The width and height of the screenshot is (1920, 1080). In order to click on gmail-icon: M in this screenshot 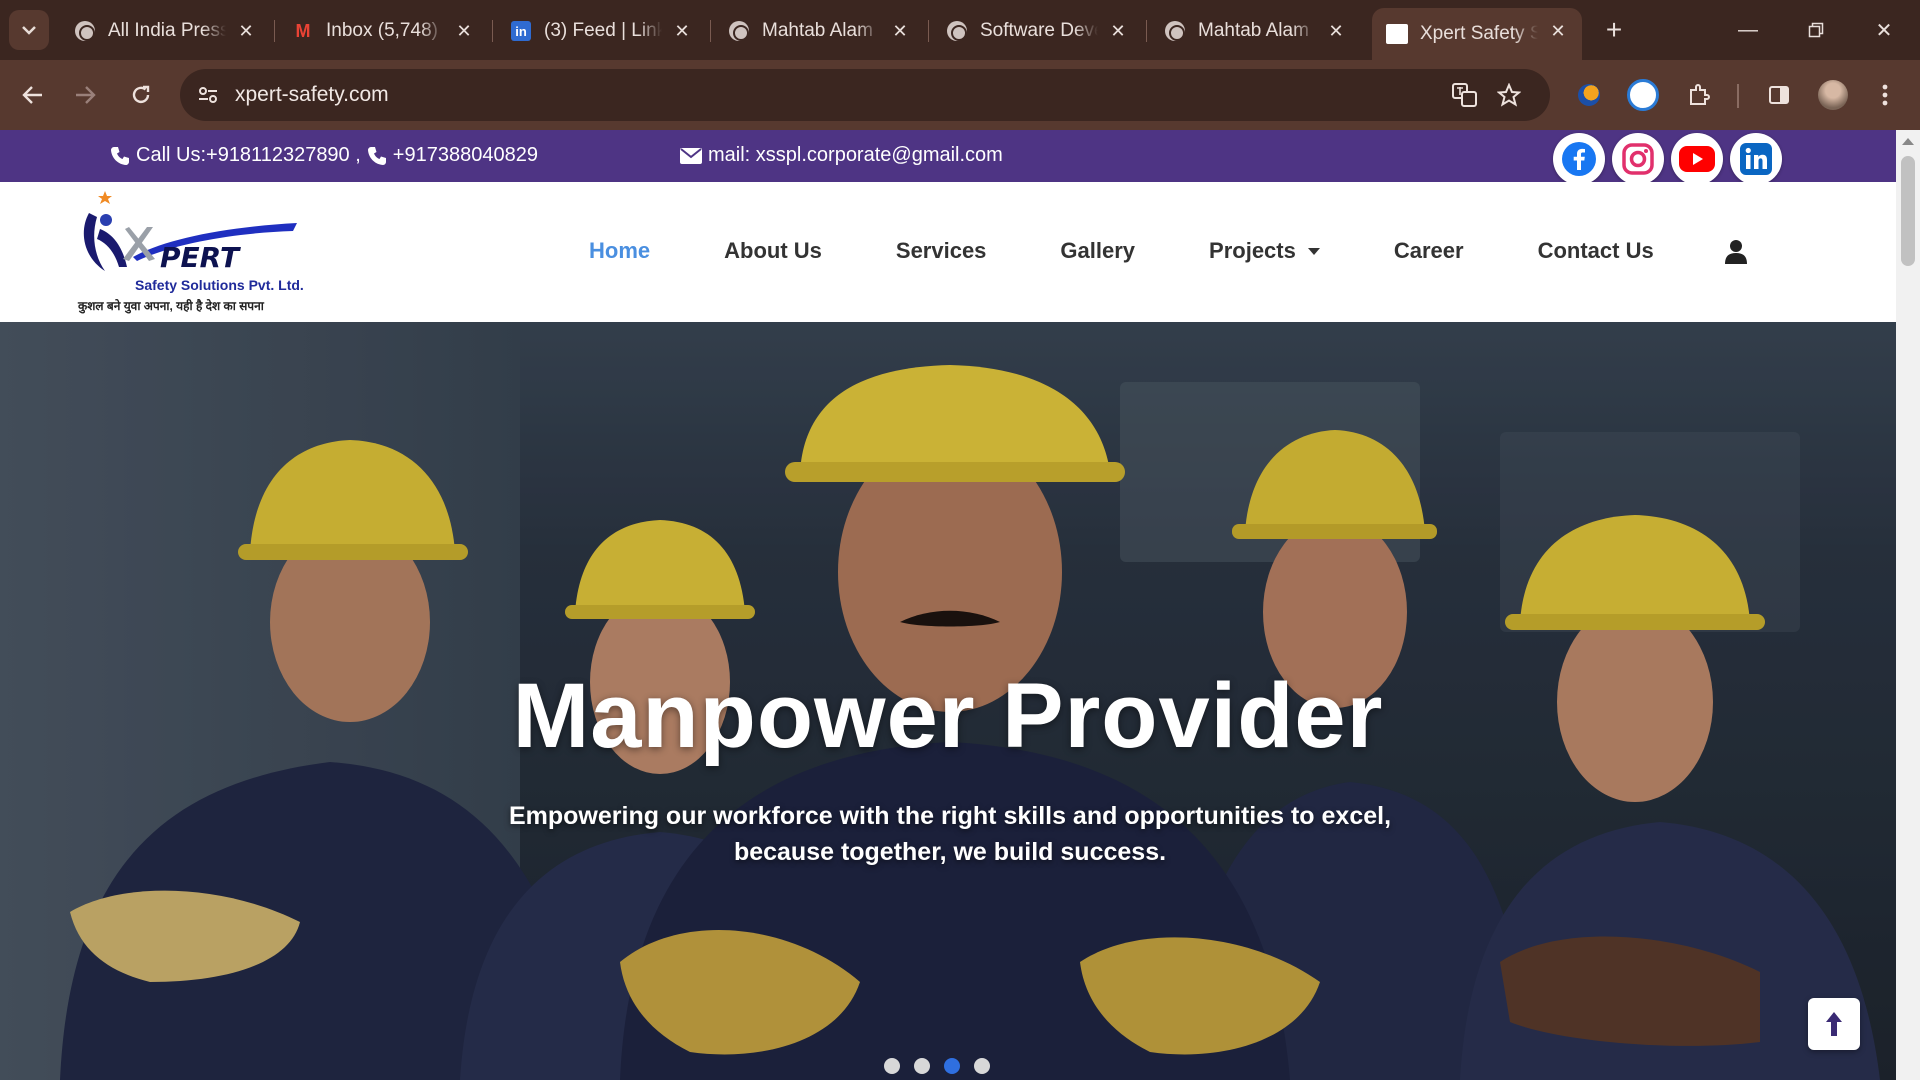, I will do `click(303, 30)`.